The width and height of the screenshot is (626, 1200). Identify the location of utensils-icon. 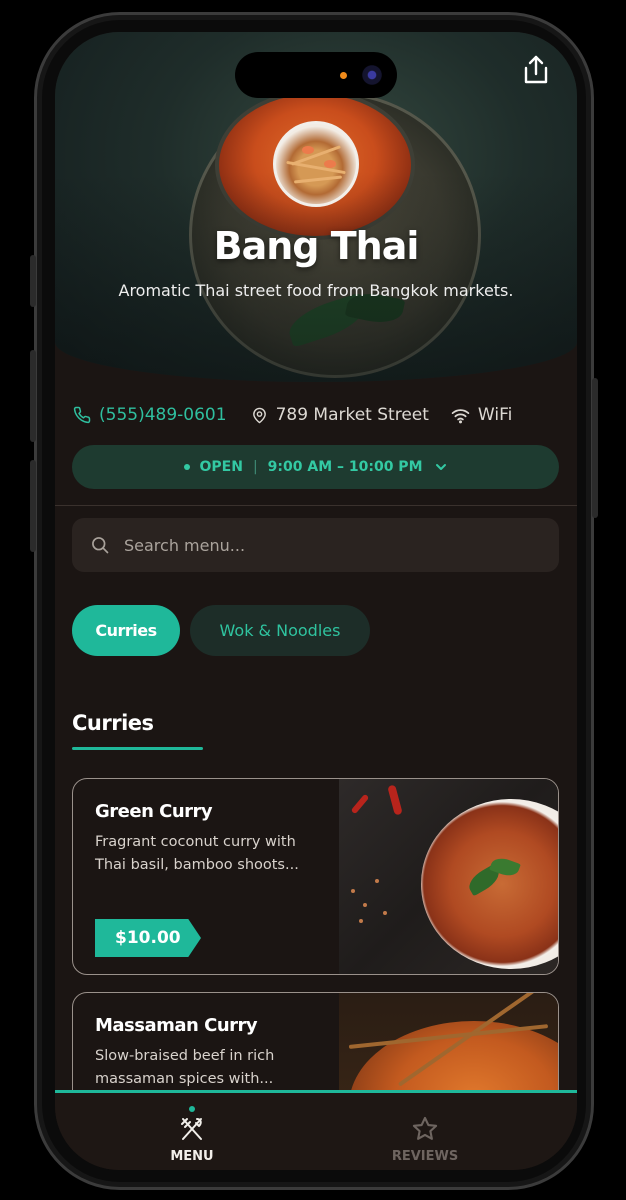
(191, 1129).